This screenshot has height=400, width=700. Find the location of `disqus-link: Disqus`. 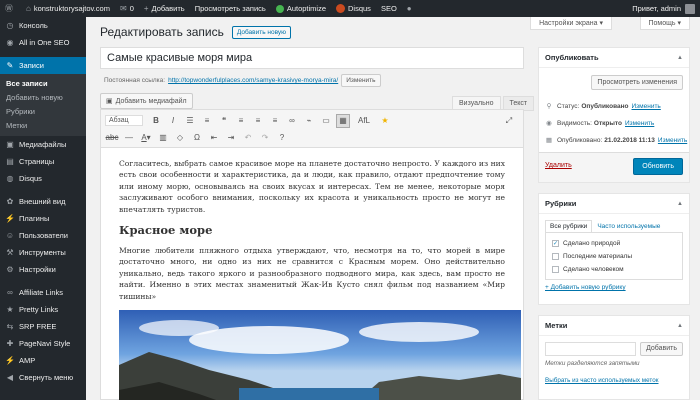

disqus-link: Disqus is located at coordinates (353, 8).